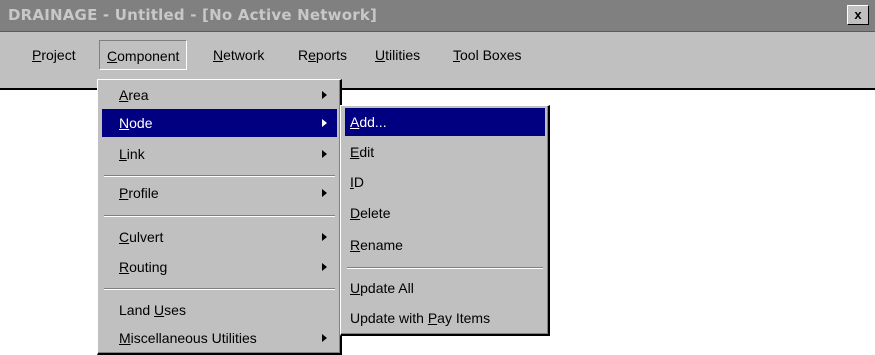  Describe the element at coordinates (219, 193) in the screenshot. I see `menu-item-profile: Profile` at that location.